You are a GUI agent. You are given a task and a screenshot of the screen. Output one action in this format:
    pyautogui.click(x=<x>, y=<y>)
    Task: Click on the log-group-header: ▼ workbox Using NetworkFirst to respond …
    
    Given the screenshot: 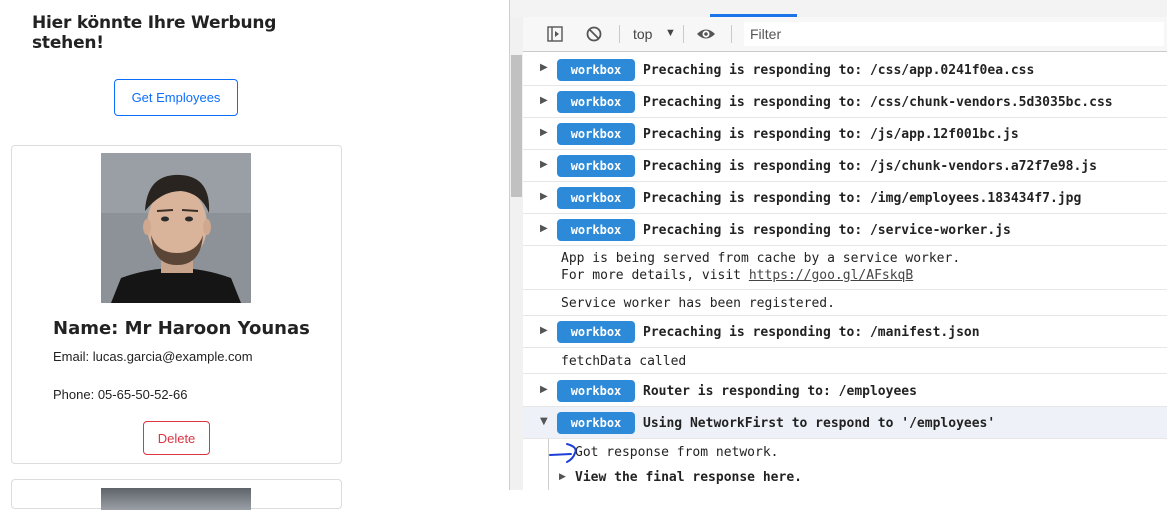 What is the action you would take?
    pyautogui.click(x=845, y=423)
    